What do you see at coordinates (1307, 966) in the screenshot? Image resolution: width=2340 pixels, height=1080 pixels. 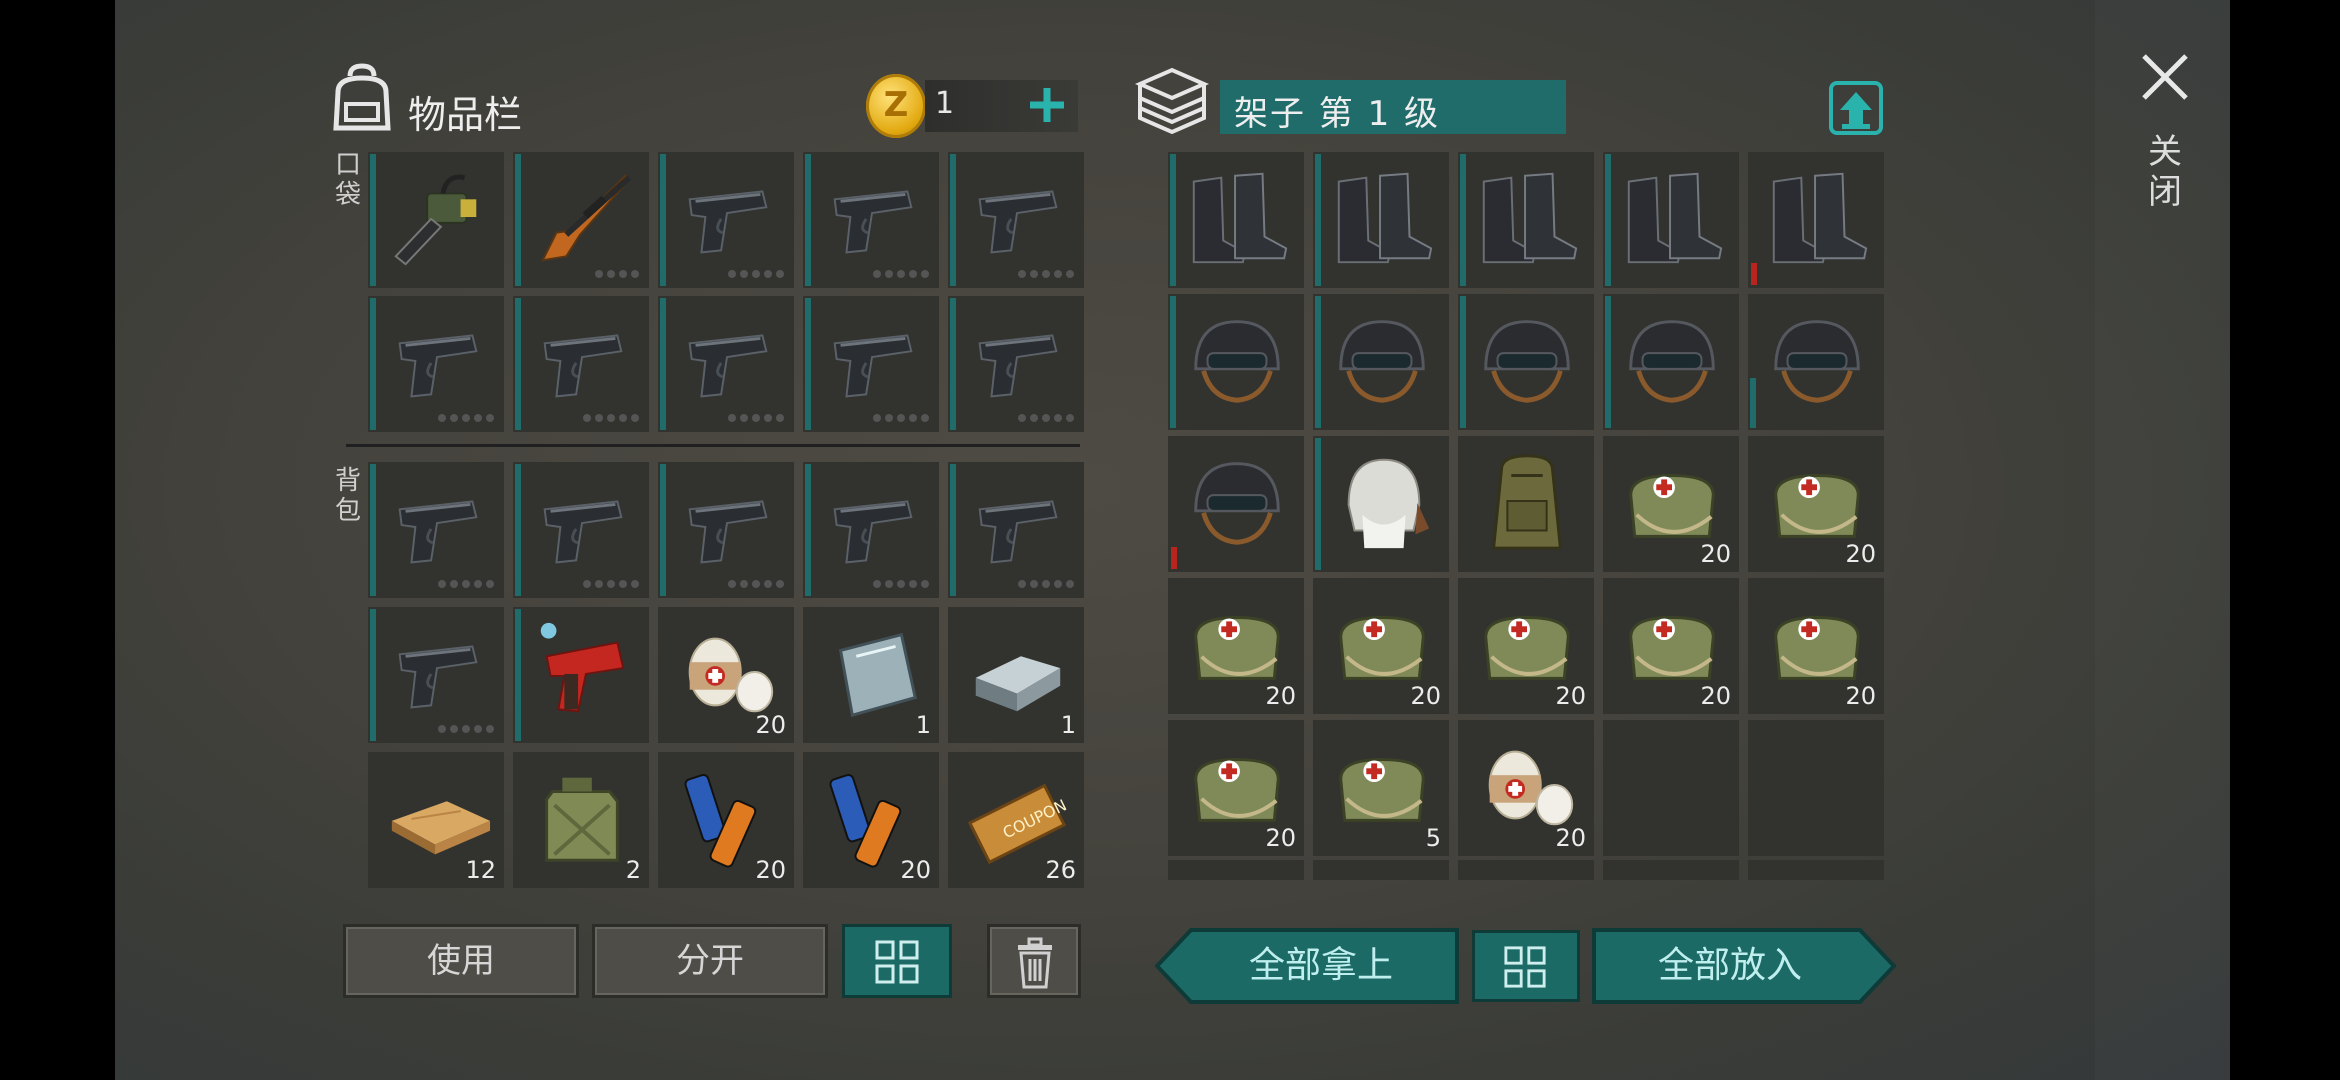 I see `take-all-button: 全部拿上` at bounding box center [1307, 966].